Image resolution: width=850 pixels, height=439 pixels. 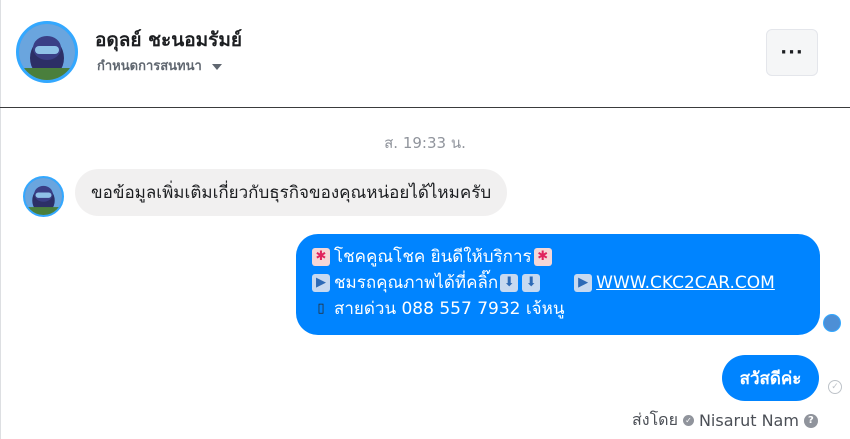 What do you see at coordinates (168, 40) in the screenshot?
I see `contact-name: อดุลย์ ชะนอมรัมย์` at bounding box center [168, 40].